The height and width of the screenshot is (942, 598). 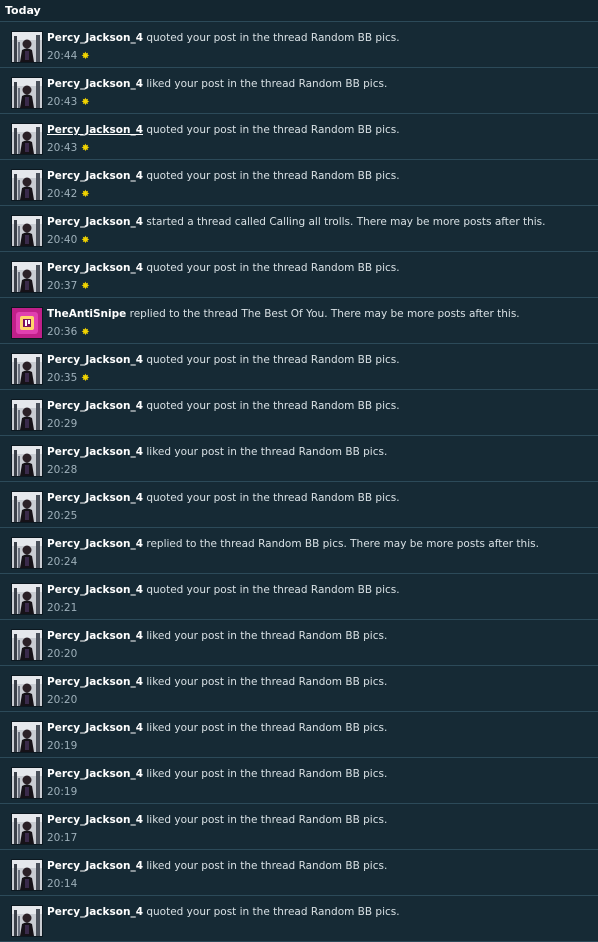 What do you see at coordinates (68, 286) in the screenshot?
I see `timestamp: 20:37 ✸` at bounding box center [68, 286].